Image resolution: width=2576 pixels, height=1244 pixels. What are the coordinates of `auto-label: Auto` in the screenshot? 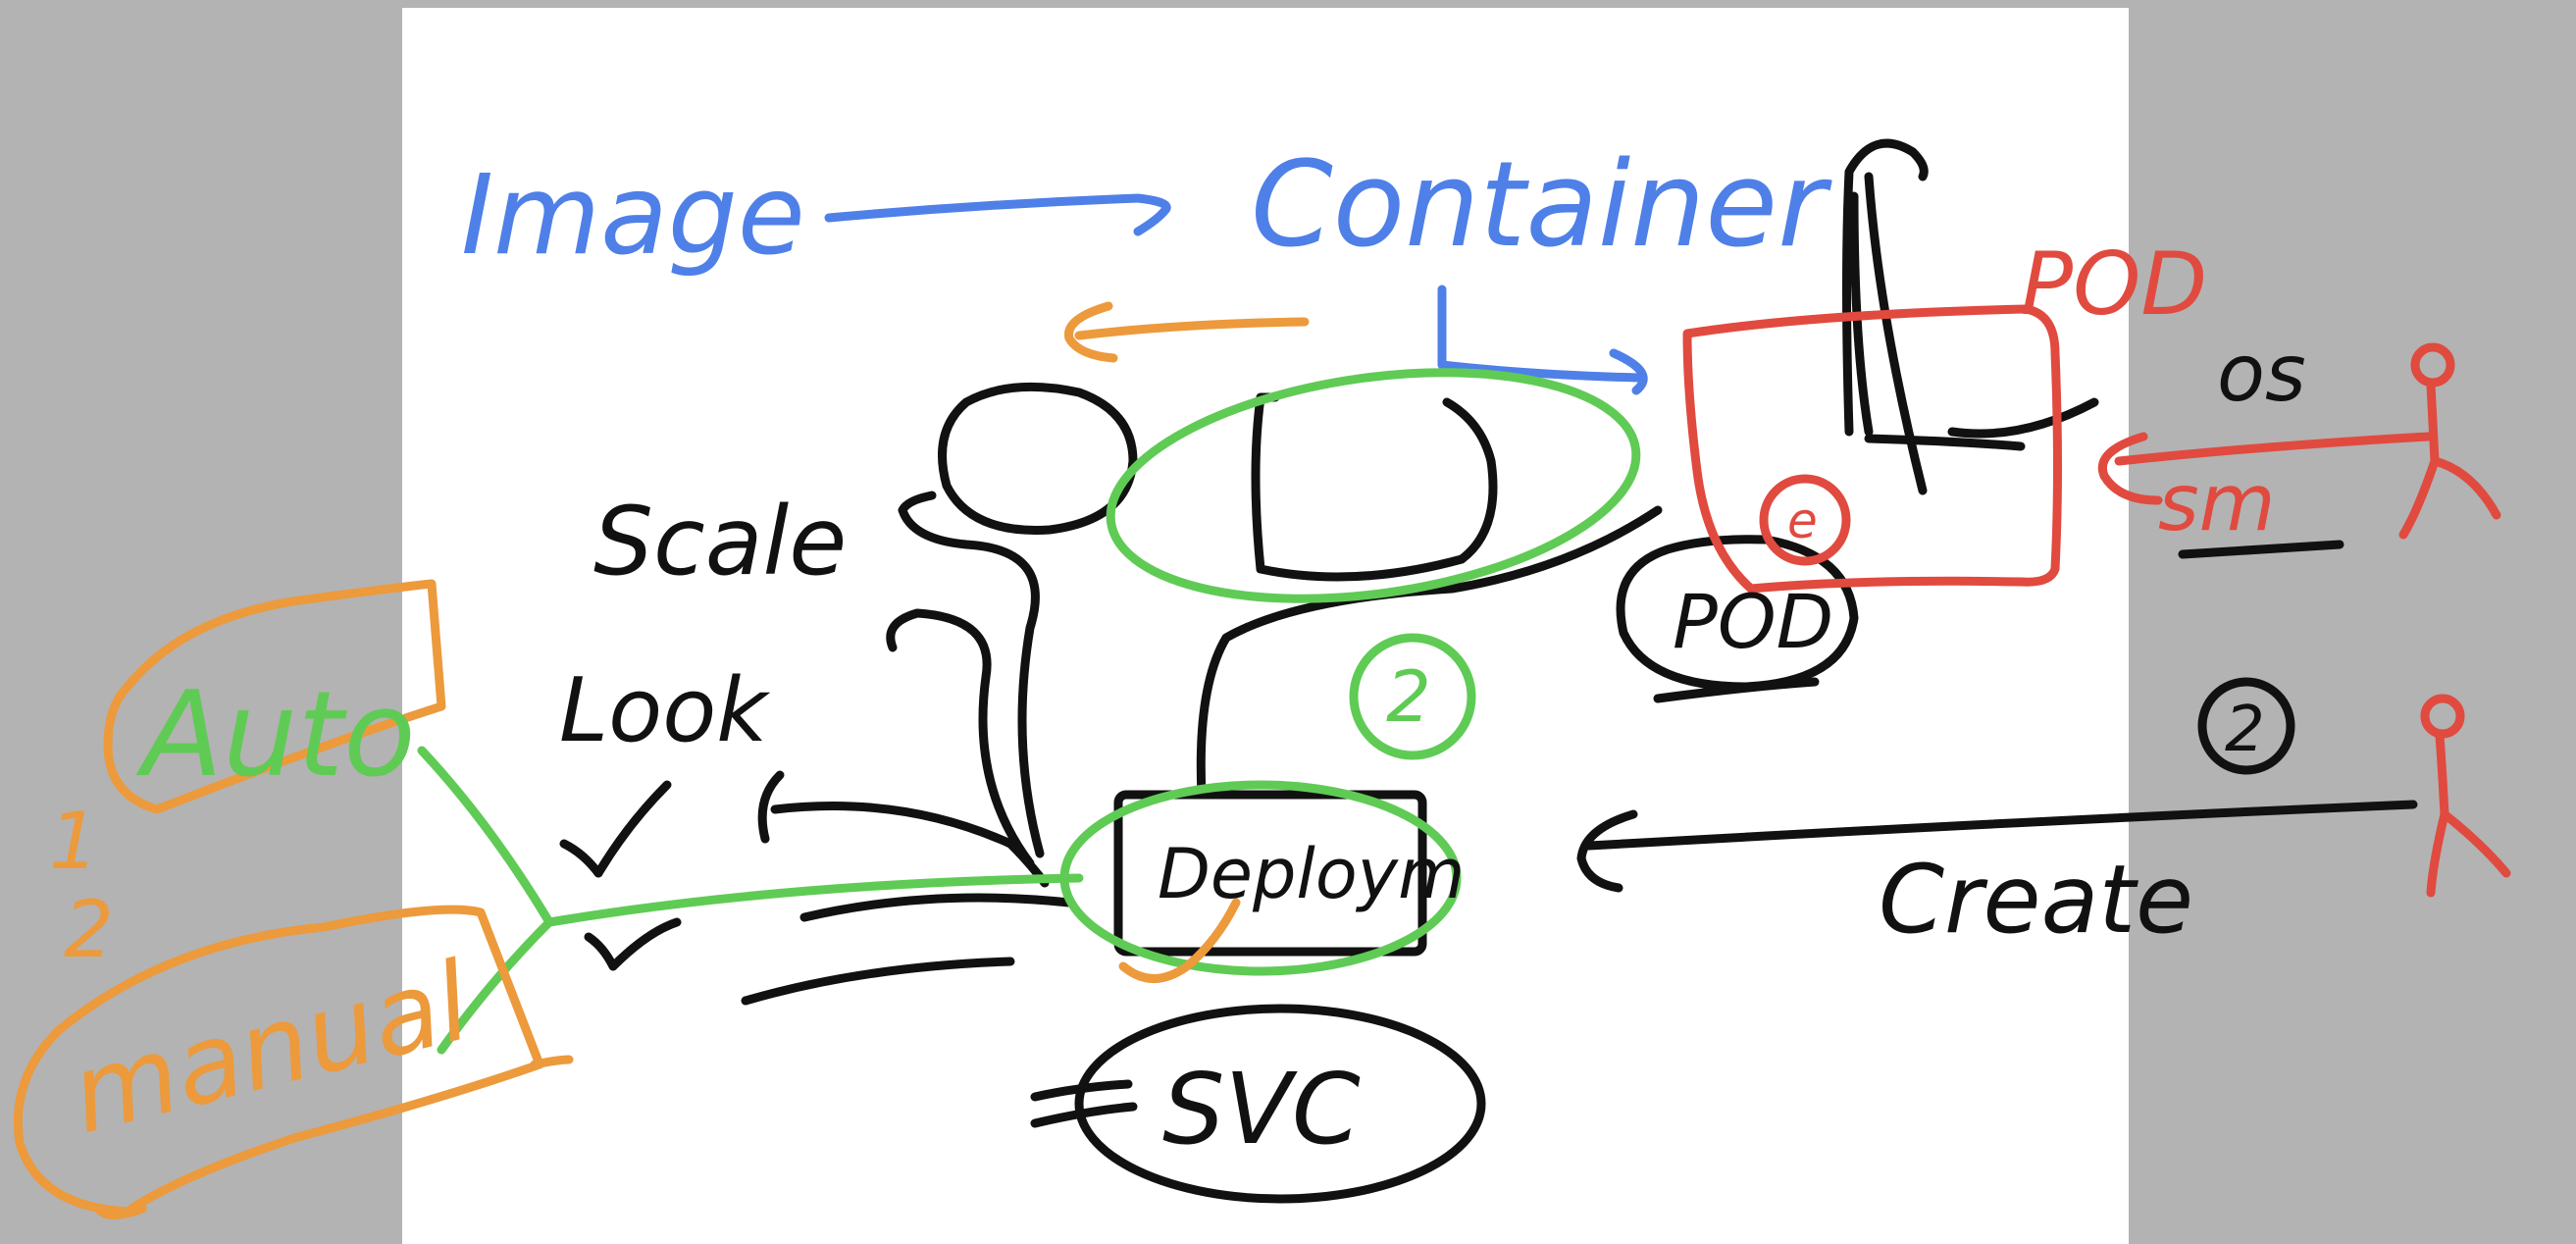 It's located at (275, 735).